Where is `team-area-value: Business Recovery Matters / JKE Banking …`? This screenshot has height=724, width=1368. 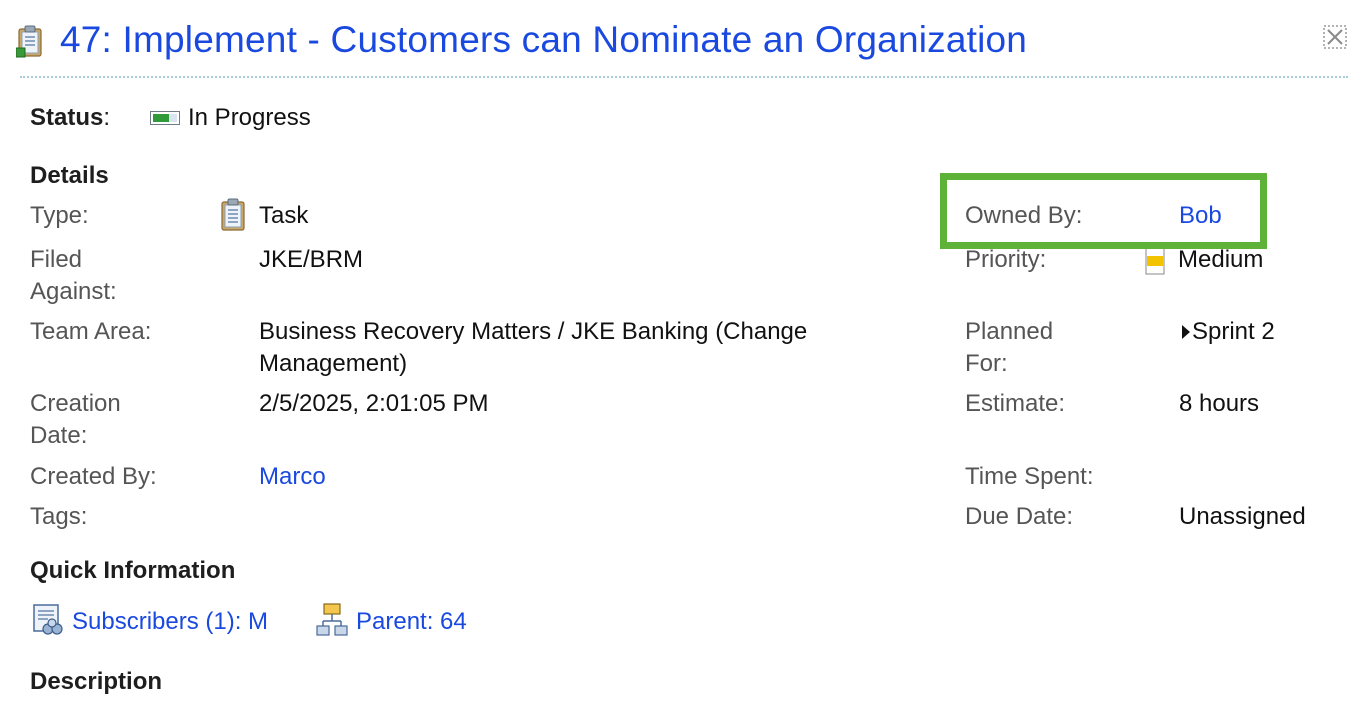 team-area-value: Business Recovery Matters / JKE Banking … is located at coordinates (579, 348).